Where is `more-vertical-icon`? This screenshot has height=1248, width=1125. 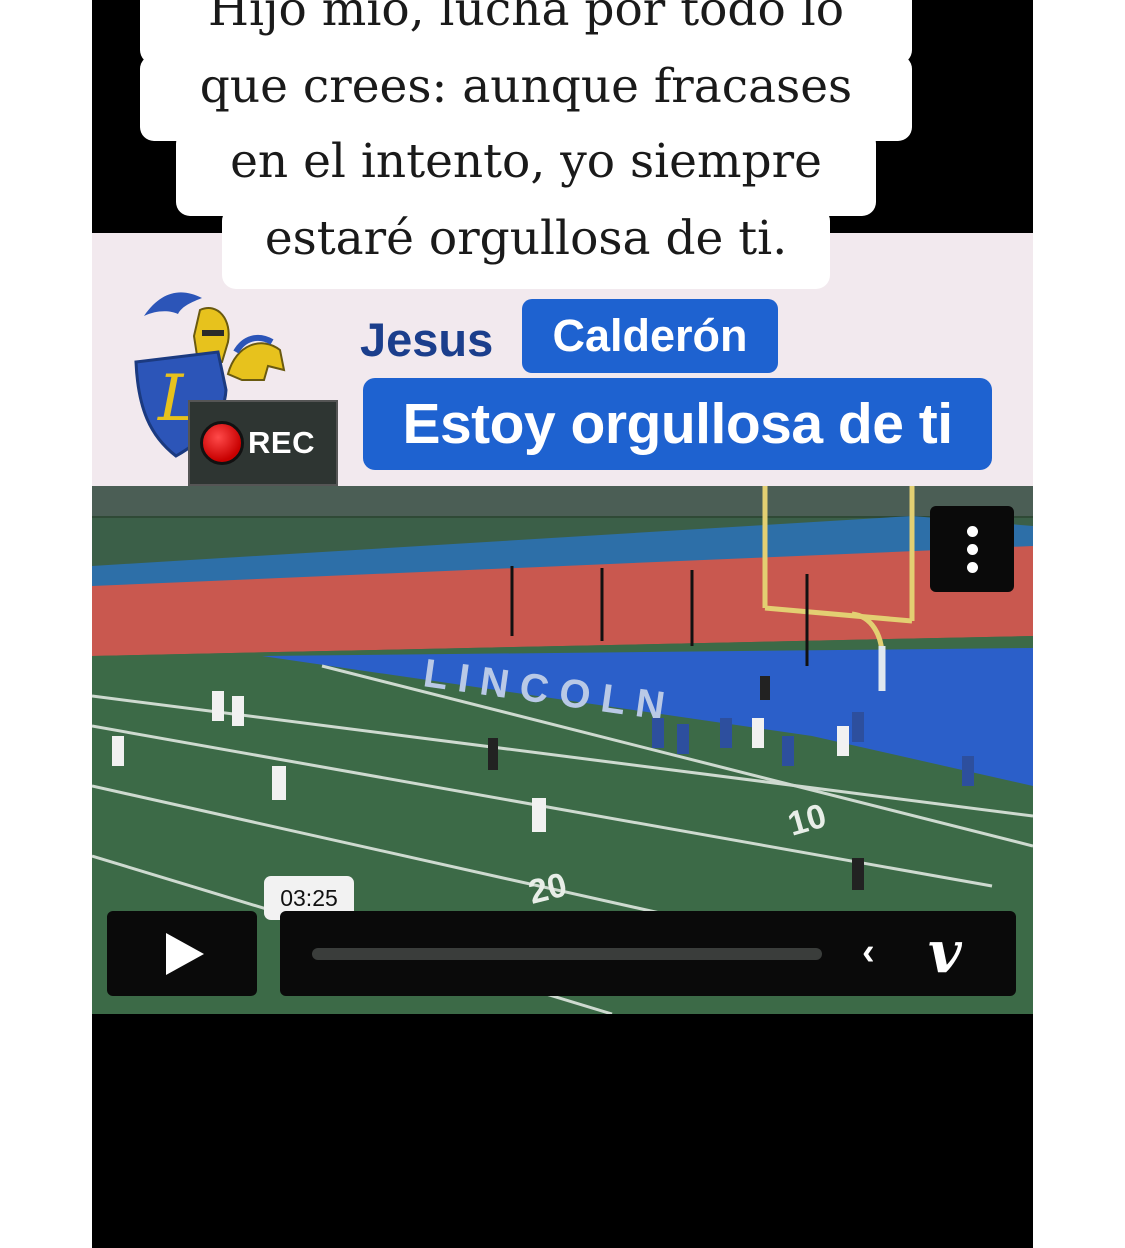 more-vertical-icon is located at coordinates (972, 531).